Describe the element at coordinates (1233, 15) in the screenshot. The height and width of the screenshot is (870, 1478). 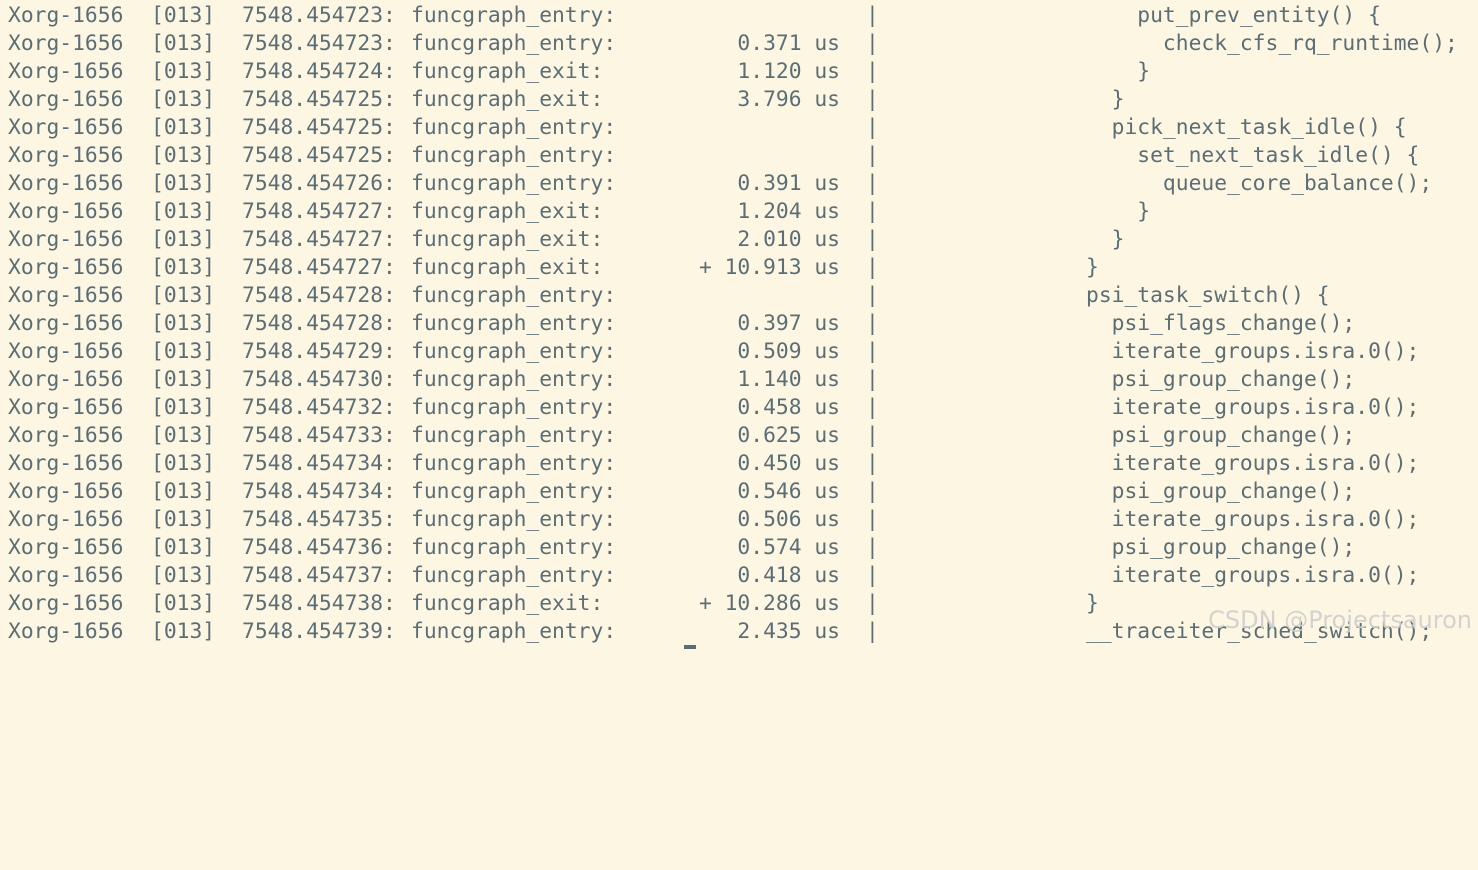
I see `function-call: put_prev_entity() {` at that location.